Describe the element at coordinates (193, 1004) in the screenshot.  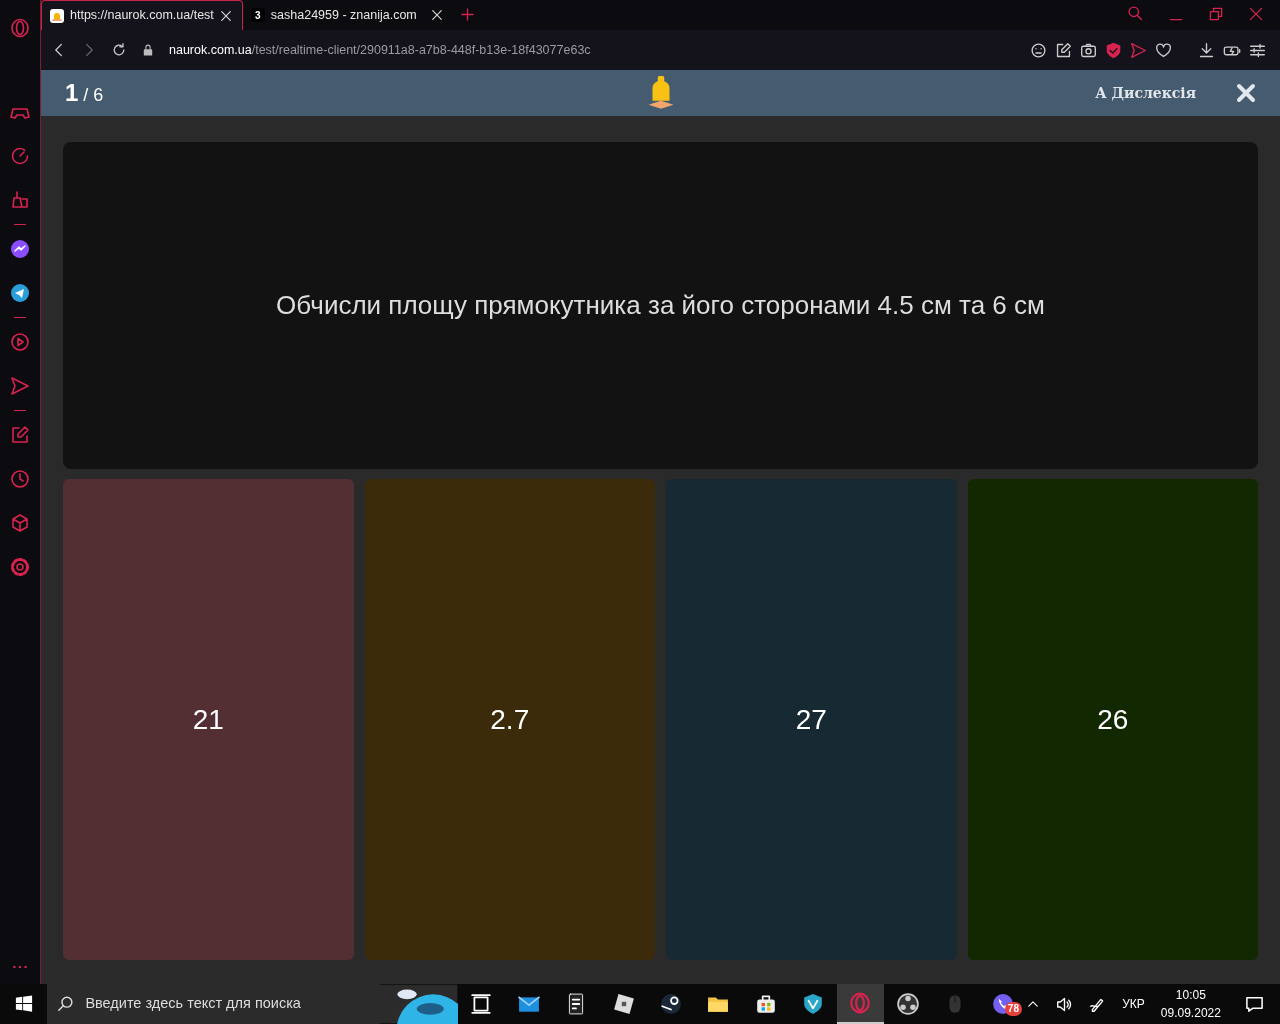
I see `search-placeholder: Введите здесь текст для поиска` at that location.